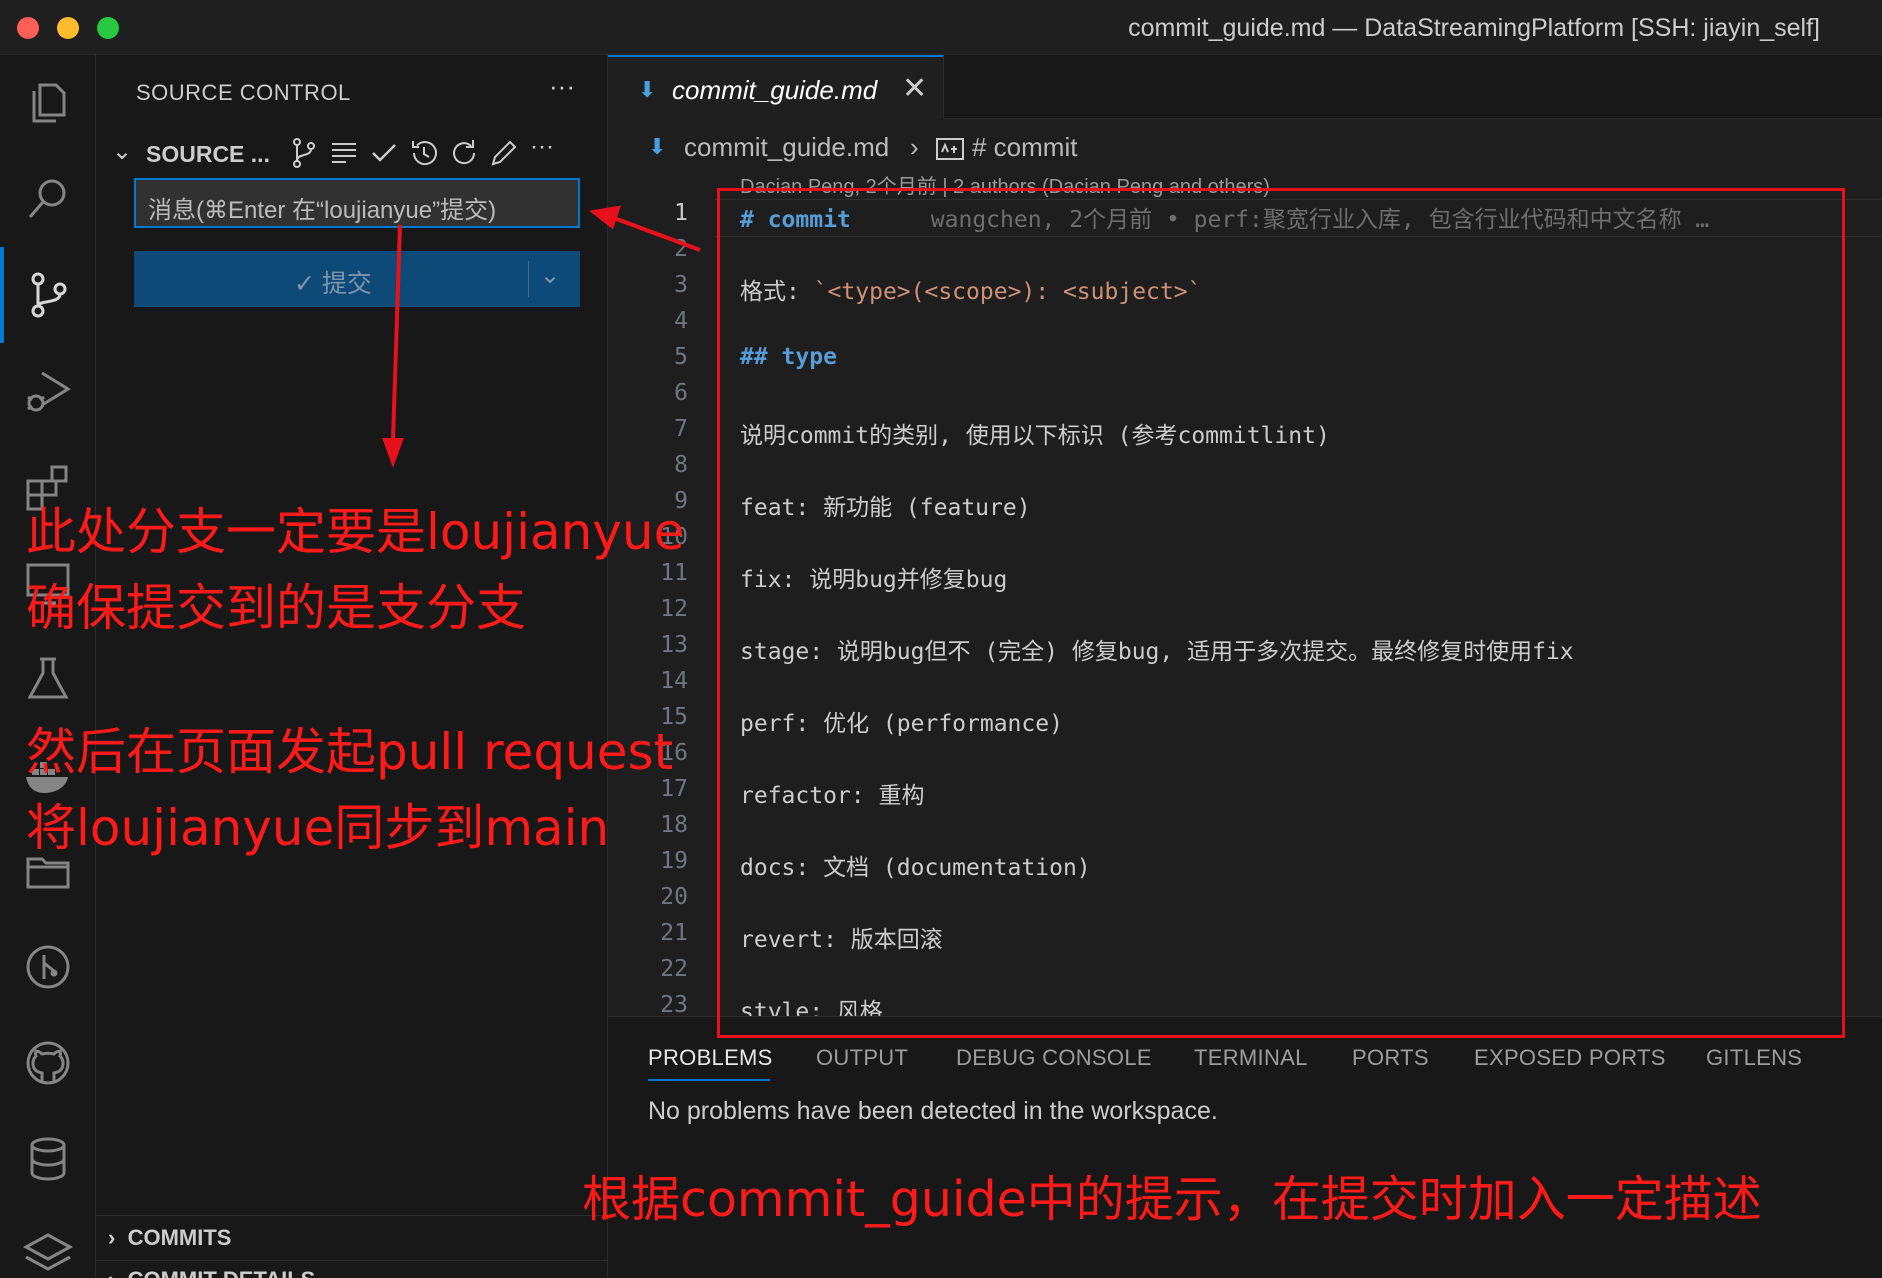 This screenshot has height=1278, width=1882. What do you see at coordinates (222, 1272) in the screenshot?
I see `commit-details-section-label: COMMIT DETAILS` at bounding box center [222, 1272].